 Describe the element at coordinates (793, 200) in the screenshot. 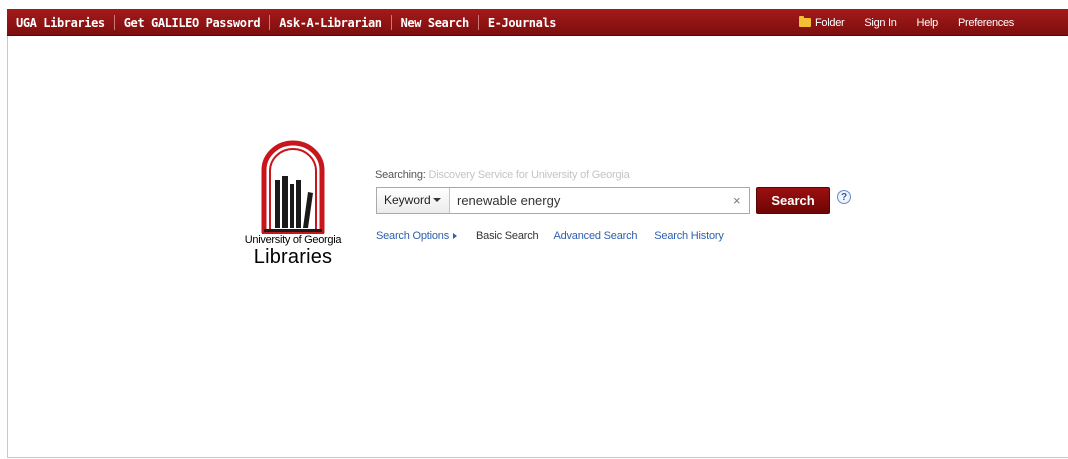

I see `search-button: Search` at that location.